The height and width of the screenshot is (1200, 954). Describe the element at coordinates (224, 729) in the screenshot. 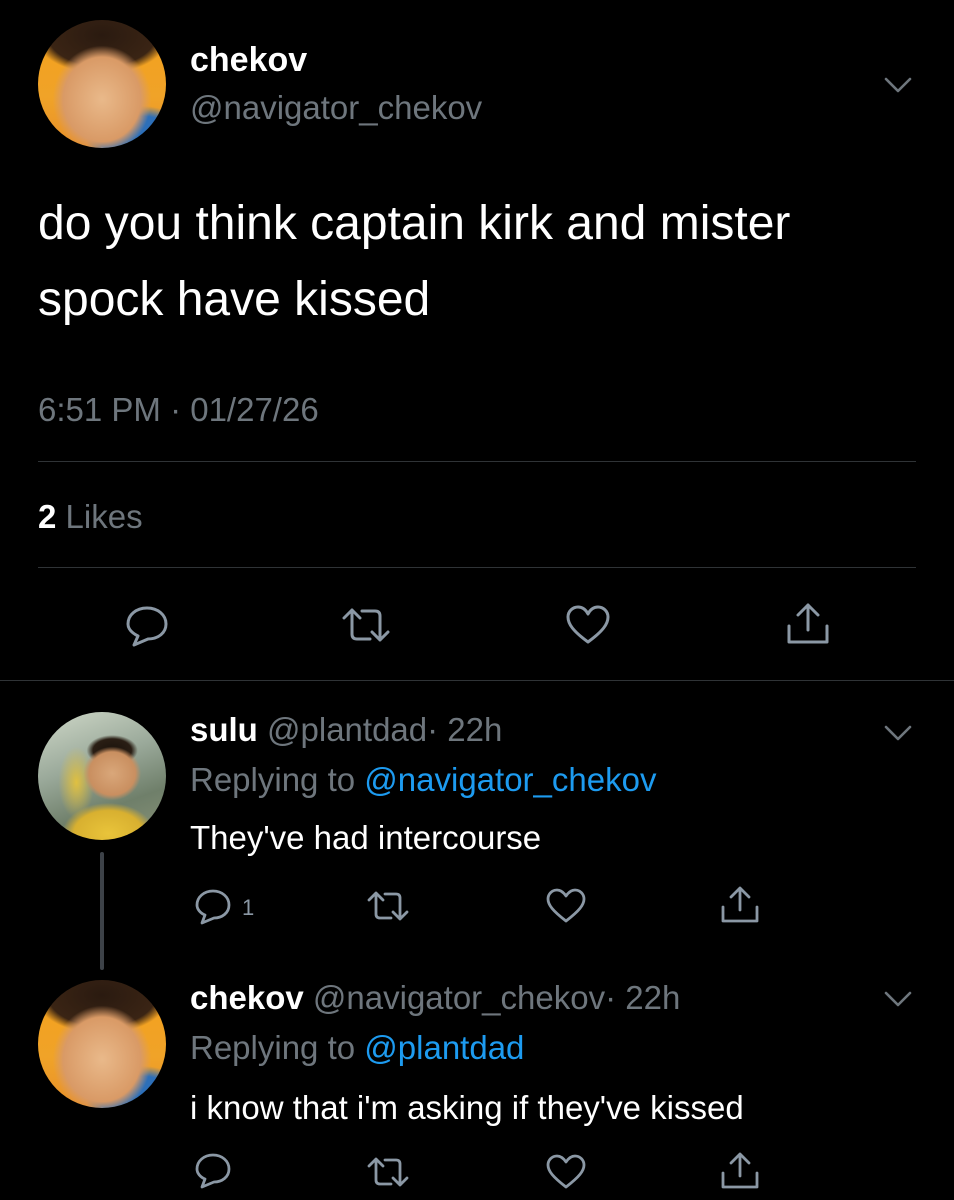

I see `reply-display-name: sulu` at that location.